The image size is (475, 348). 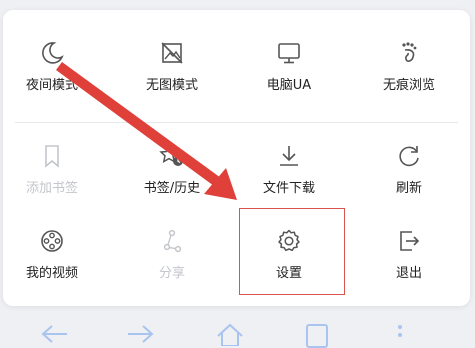 I want to click on menu-item-share: 分享, so click(x=172, y=254).